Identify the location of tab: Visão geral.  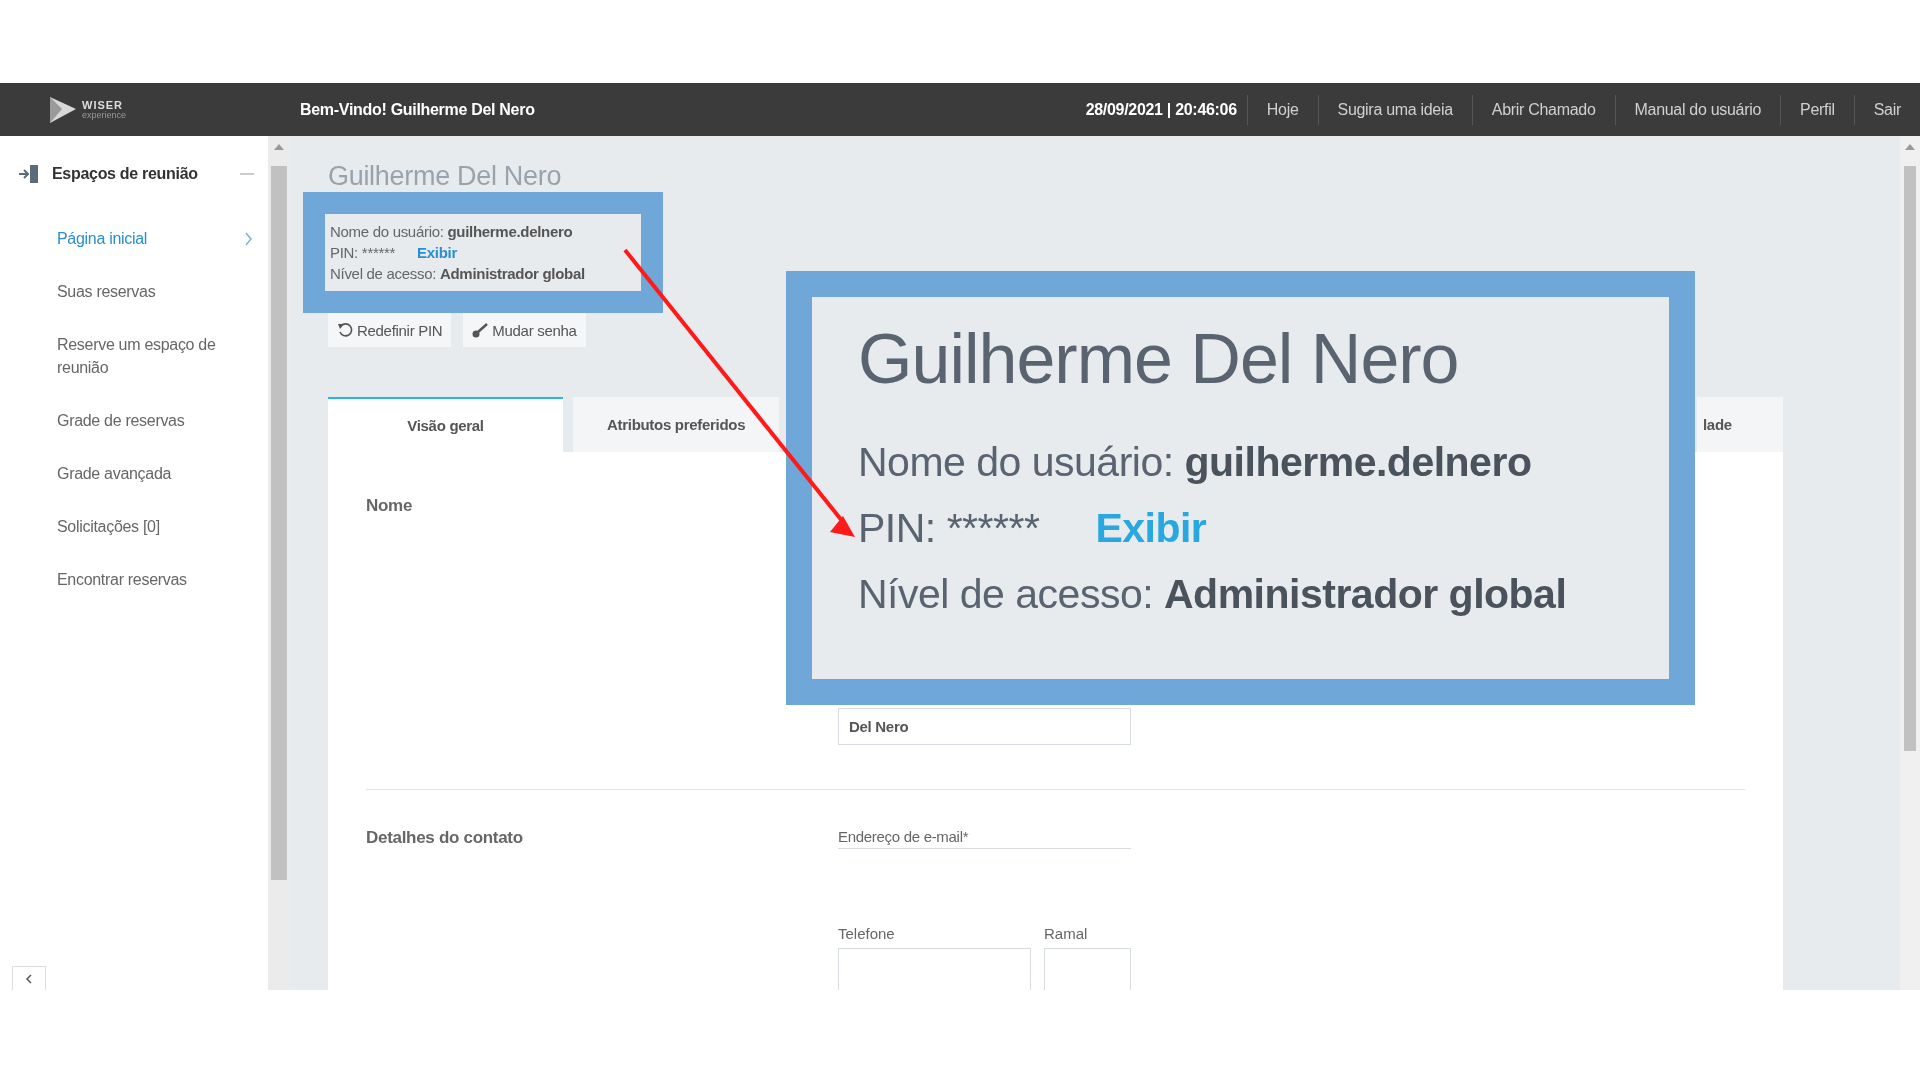
(445, 424).